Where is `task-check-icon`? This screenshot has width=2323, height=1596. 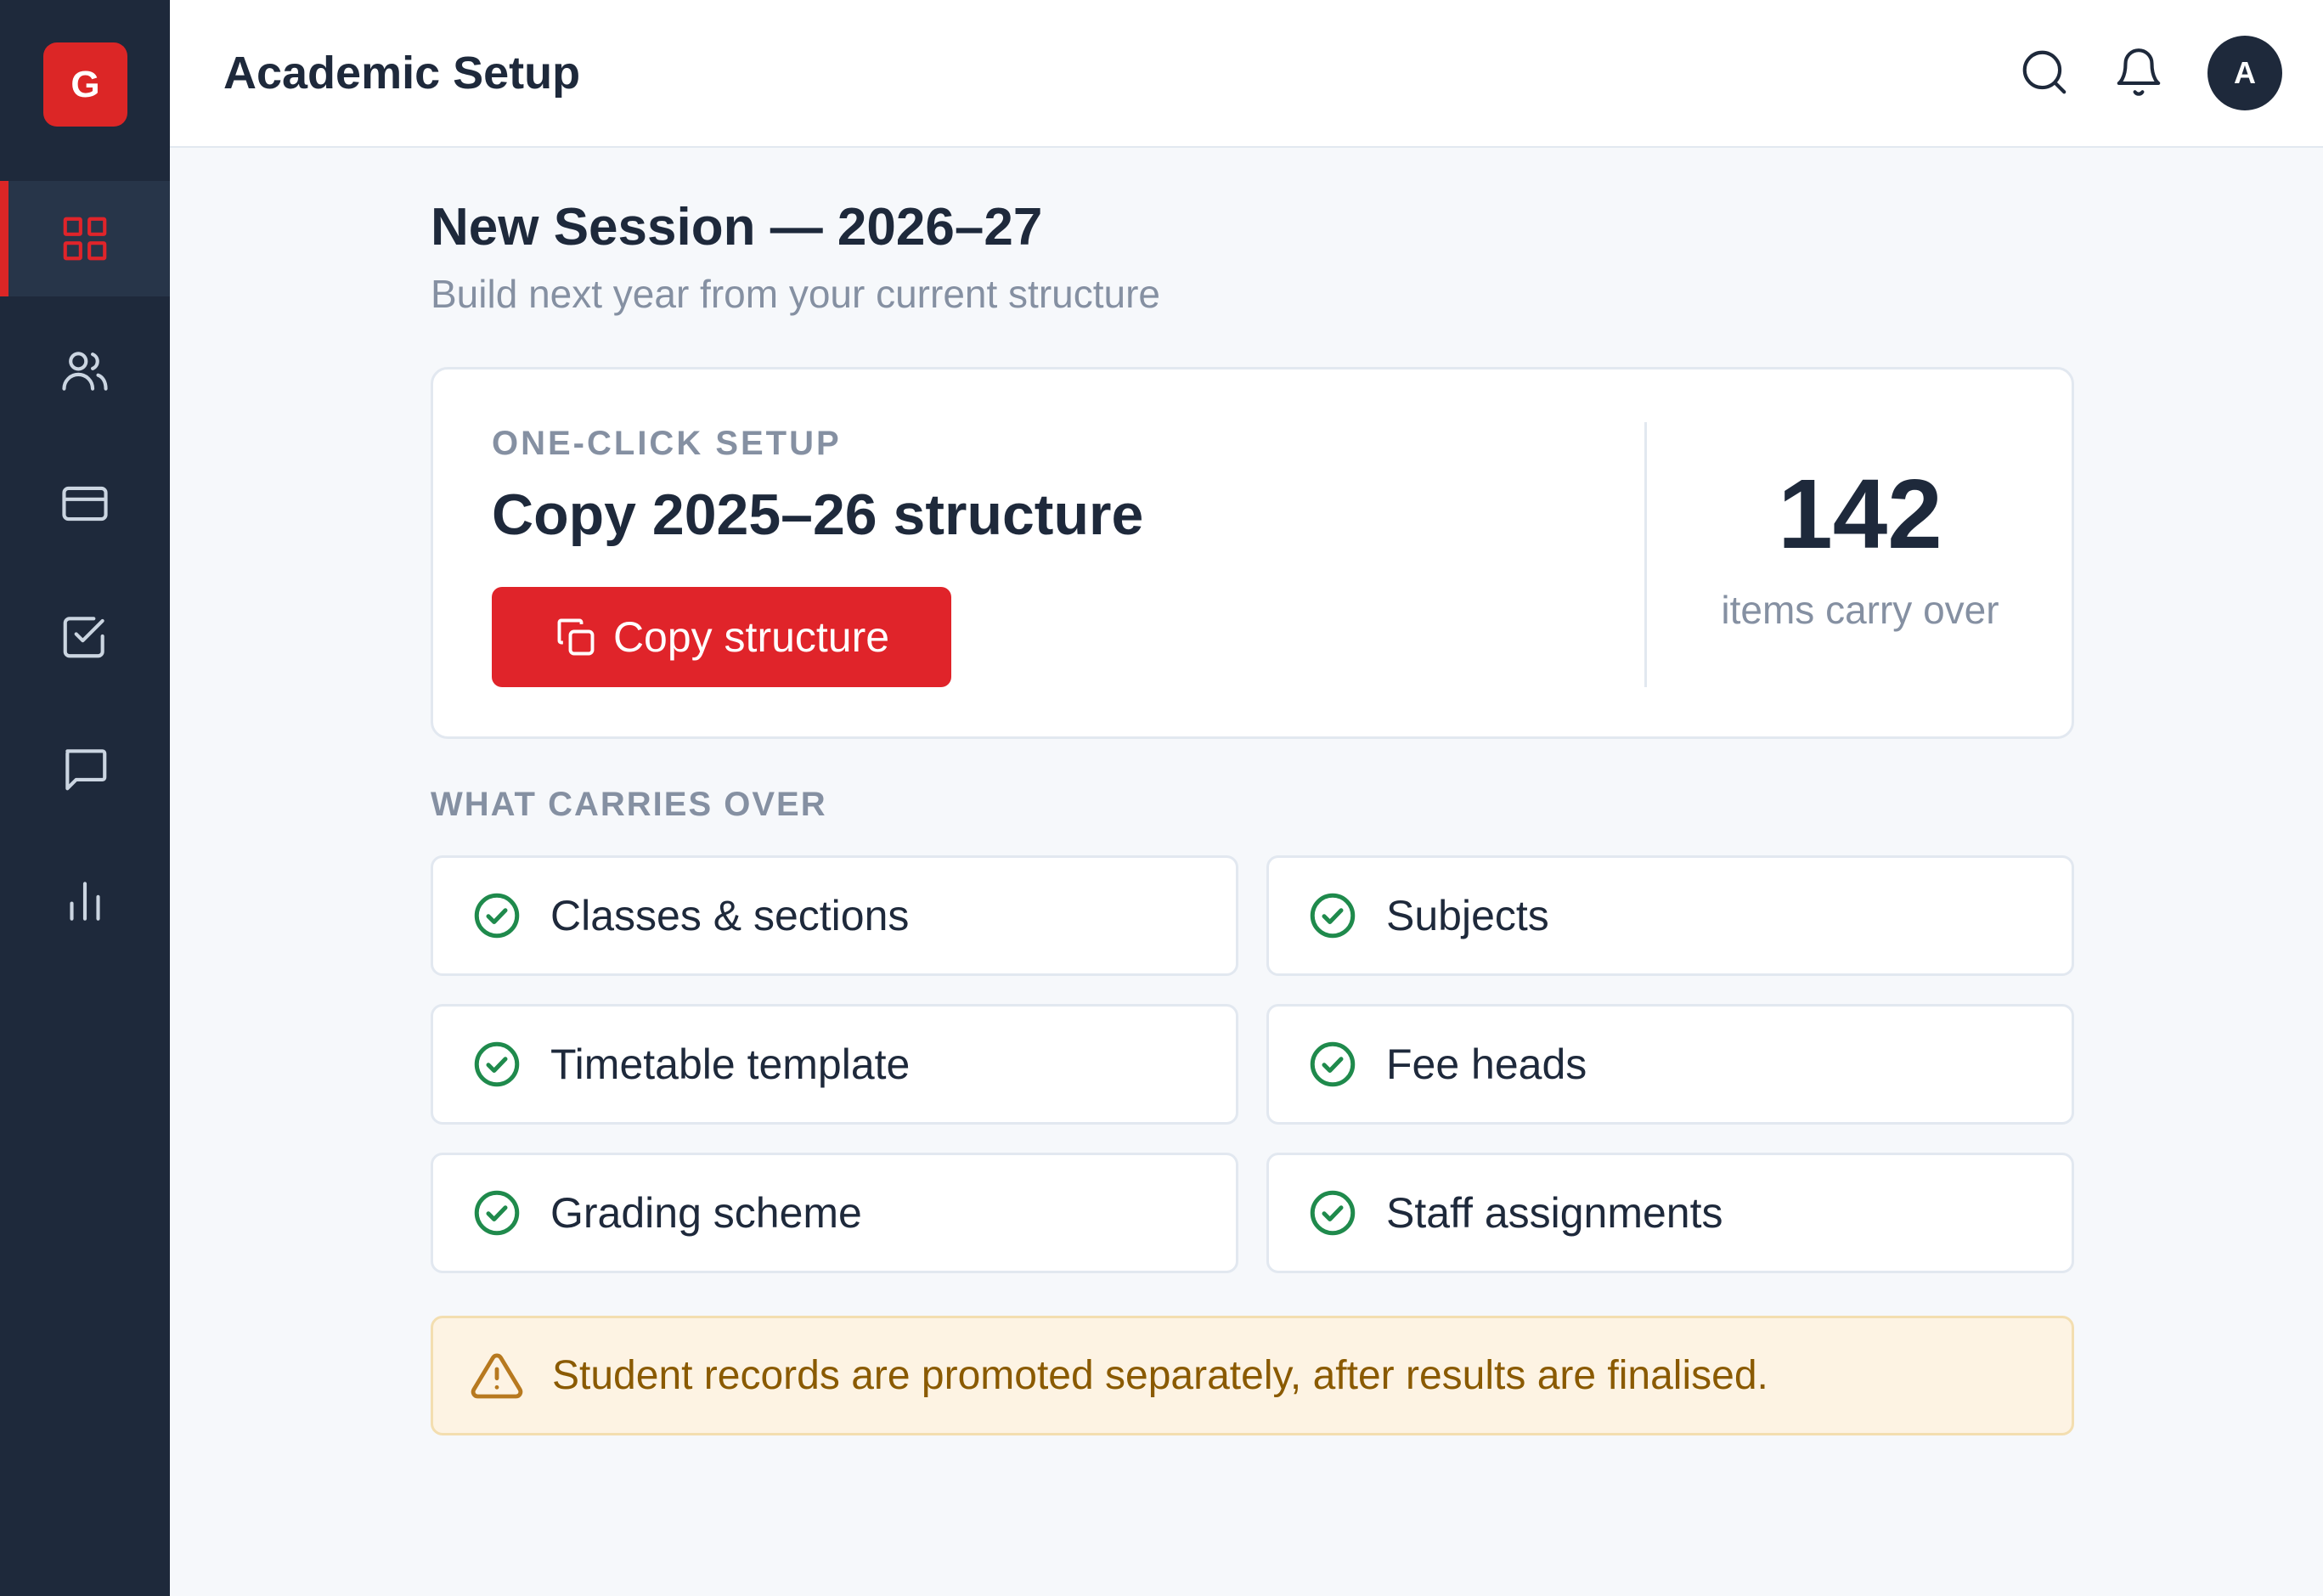 task-check-icon is located at coordinates (83, 638).